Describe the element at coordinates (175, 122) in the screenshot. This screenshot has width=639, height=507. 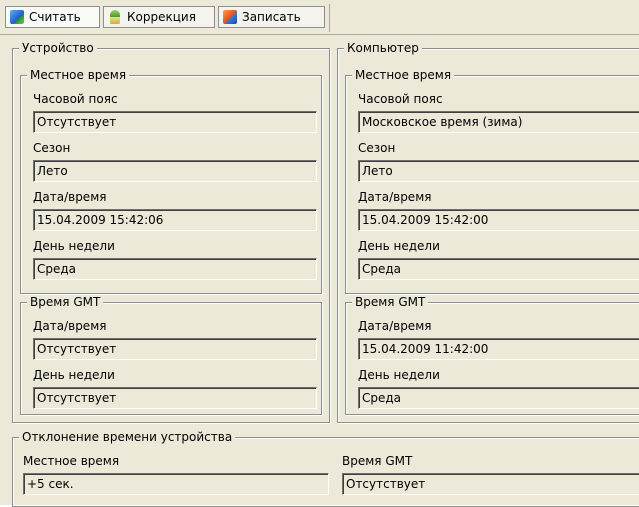
I see `device-timezone-field: Отсутствует` at that location.